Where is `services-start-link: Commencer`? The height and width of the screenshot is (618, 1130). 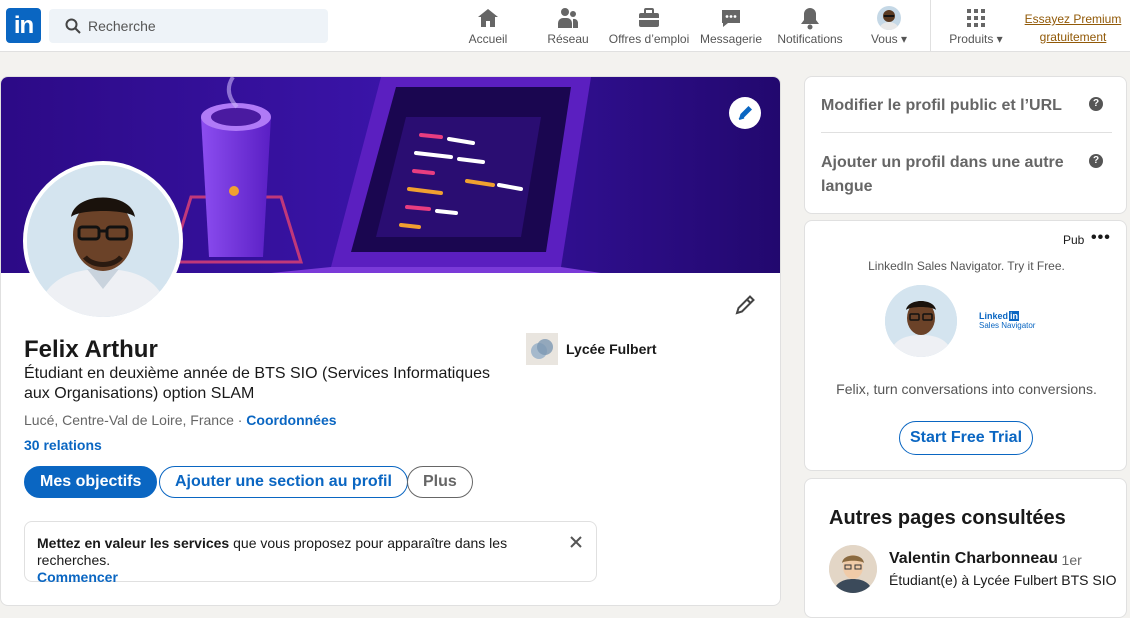
services-start-link: Commencer is located at coordinates (310, 577).